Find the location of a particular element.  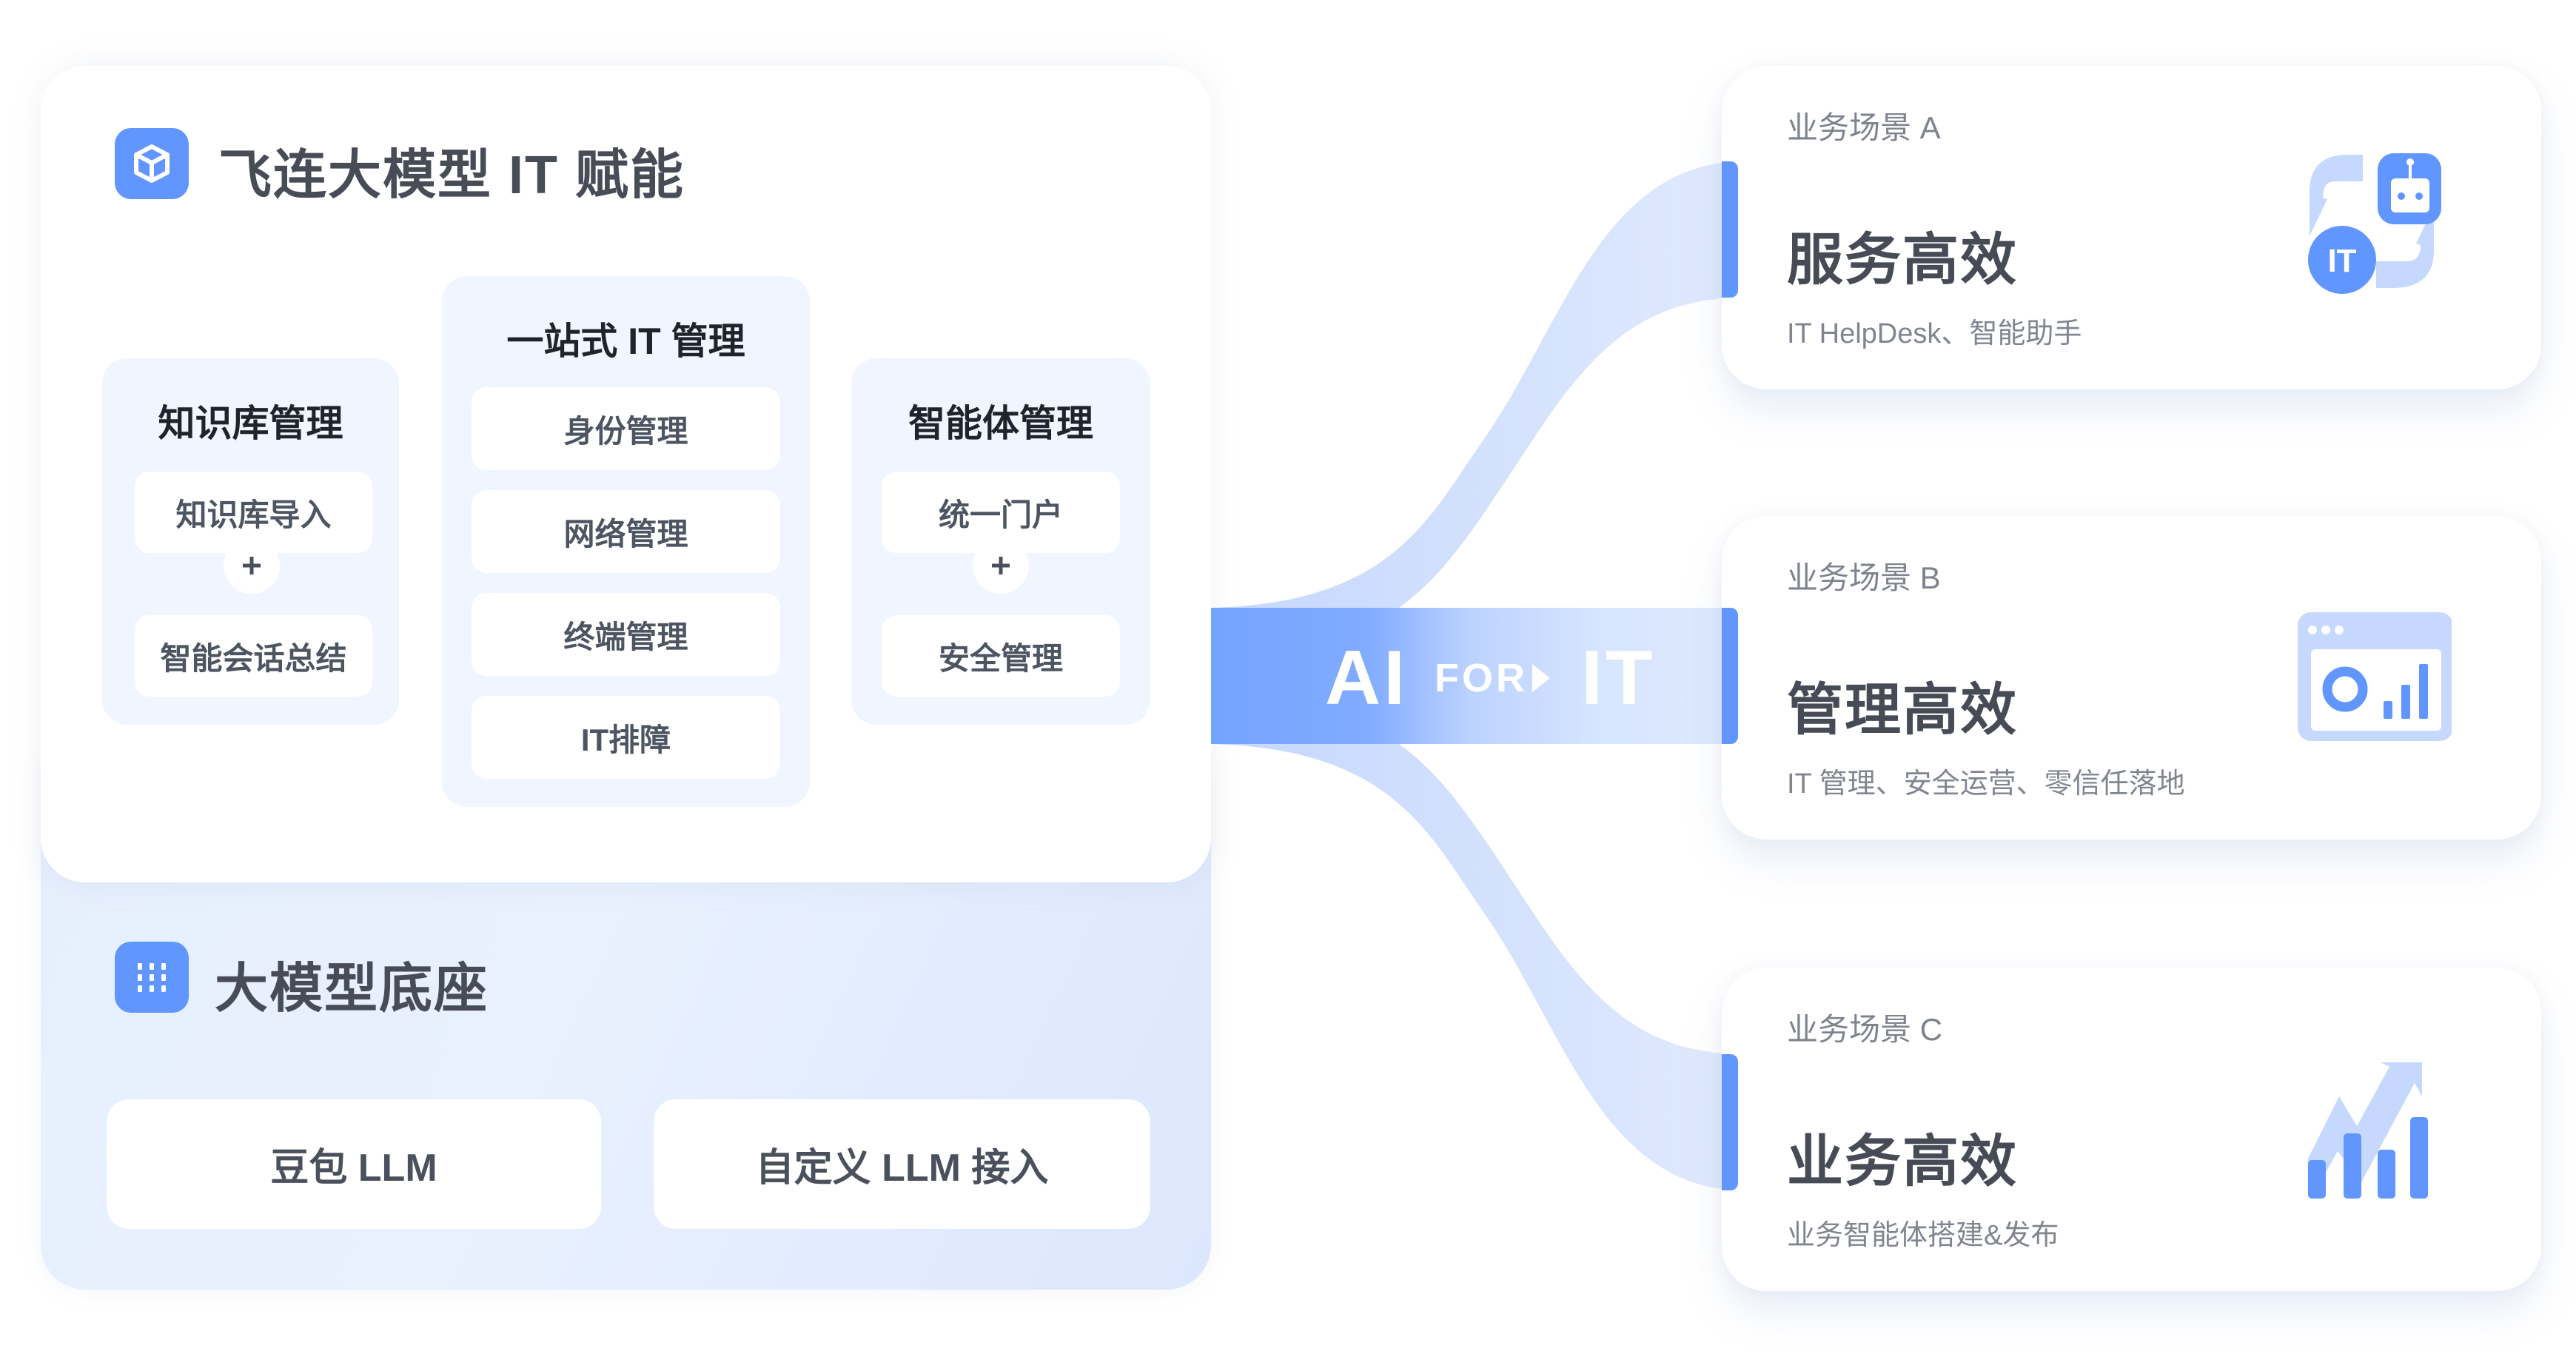

item-endpoint-management: 终端管理 is located at coordinates (626, 634).